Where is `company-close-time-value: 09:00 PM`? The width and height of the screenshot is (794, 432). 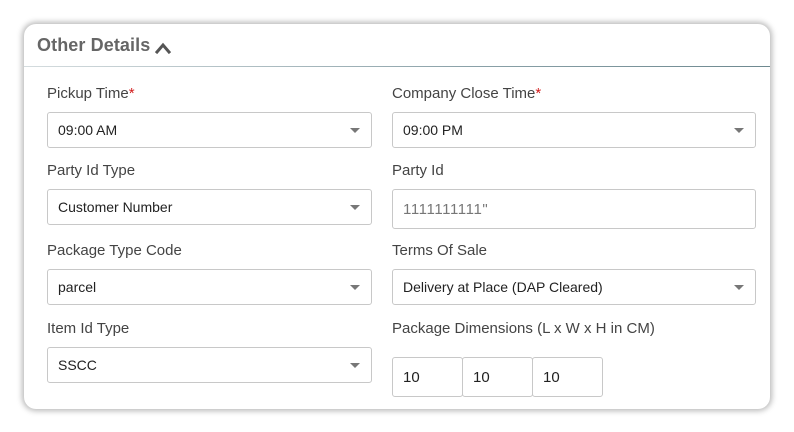
company-close-time-value: 09:00 PM is located at coordinates (433, 130).